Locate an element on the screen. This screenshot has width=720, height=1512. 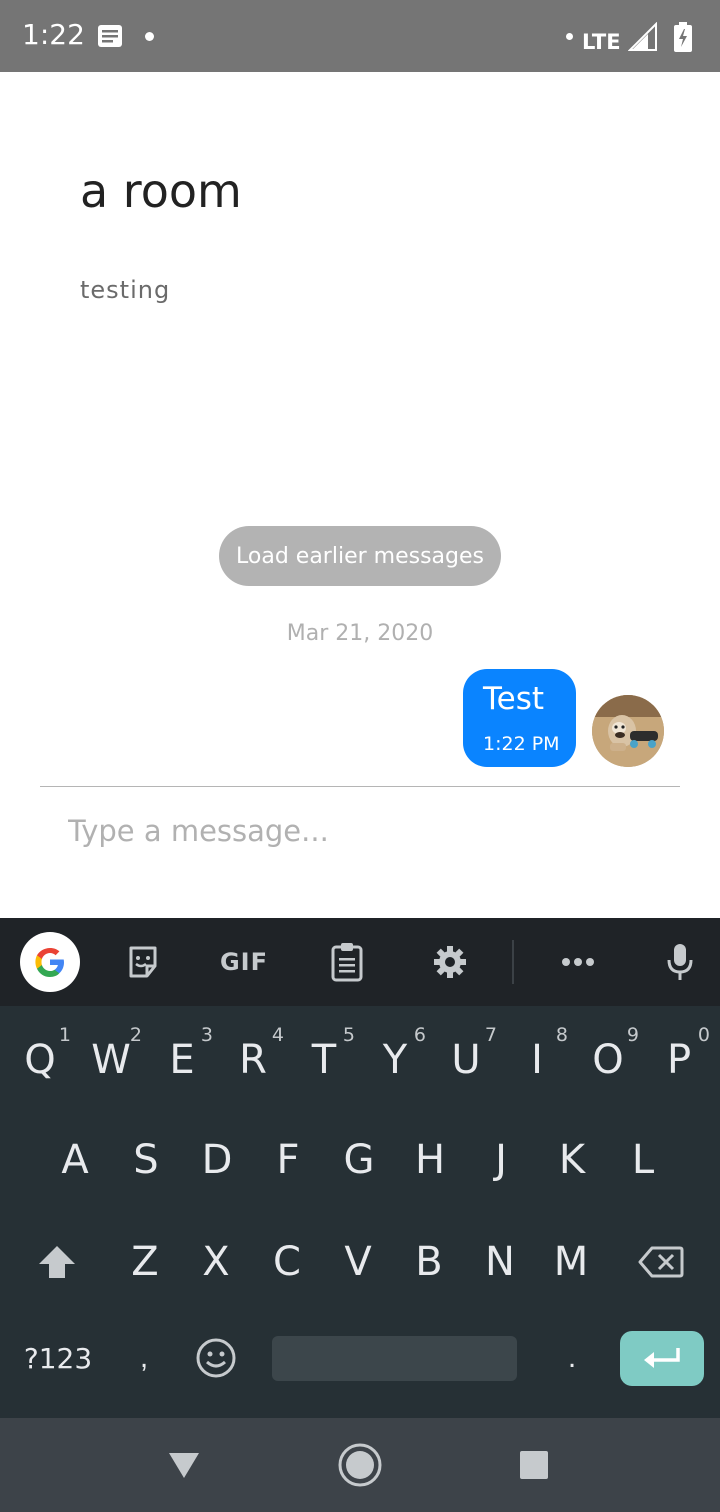
emoji-key is located at coordinates (216, 1358).